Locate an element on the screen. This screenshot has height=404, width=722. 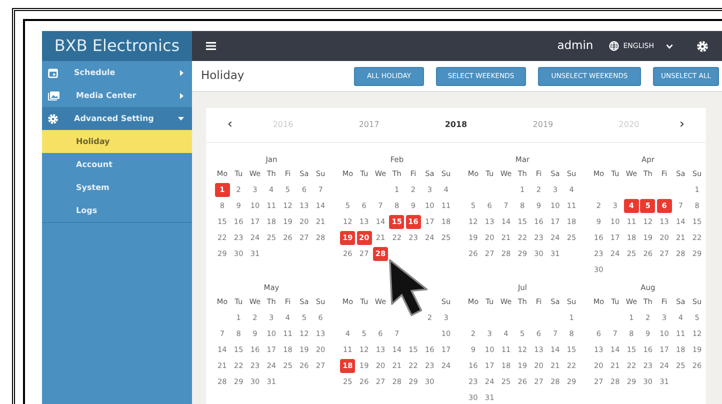
submenu-item: System is located at coordinates (117, 187).